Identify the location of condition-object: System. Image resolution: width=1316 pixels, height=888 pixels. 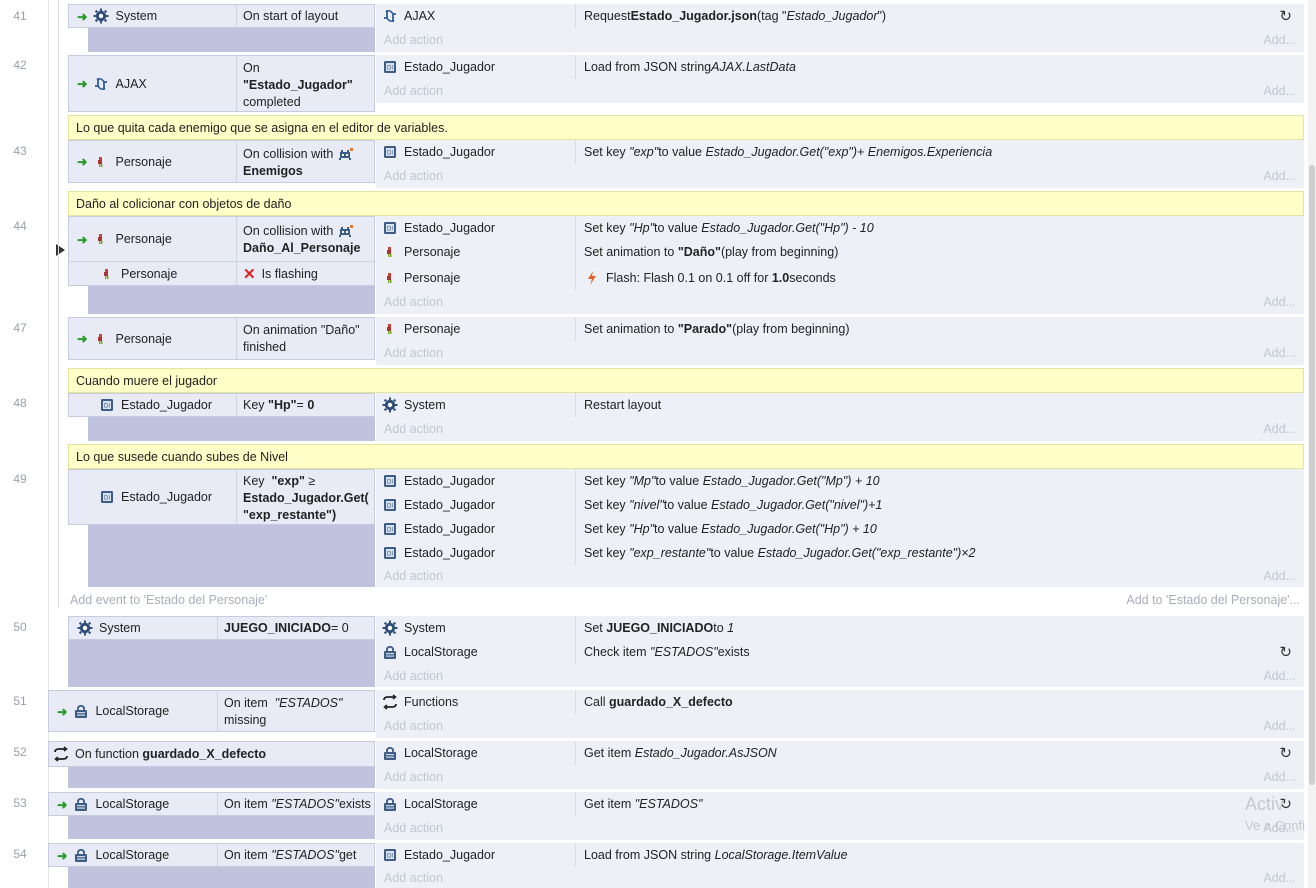
(120, 628).